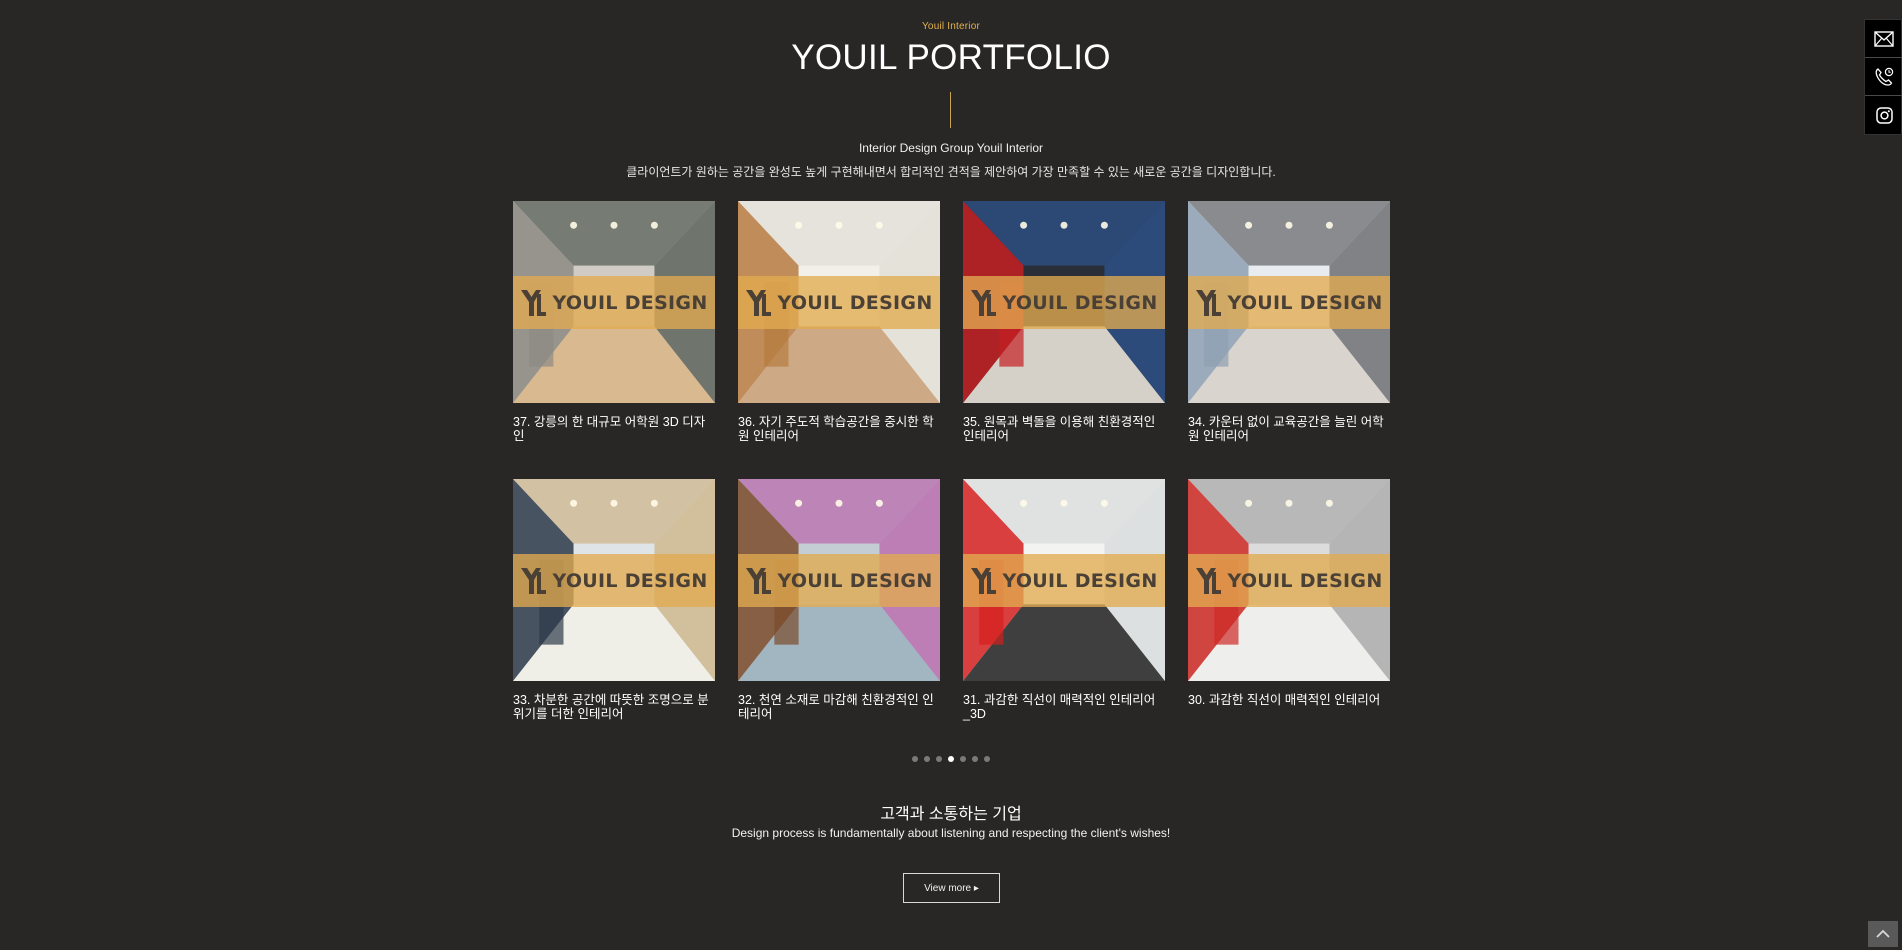 The width and height of the screenshot is (1902, 950). I want to click on portfolio-card: YOUIL DESIGN 30. 과감한 직선이 매력적인 인테리어, so click(1289, 618).